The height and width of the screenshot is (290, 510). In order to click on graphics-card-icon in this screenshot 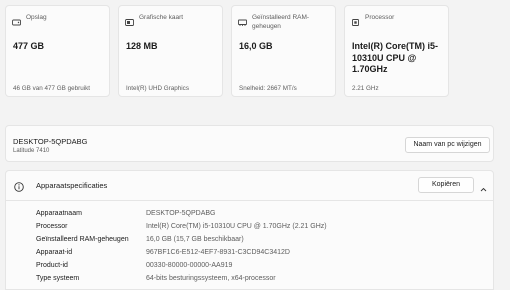, I will do `click(129, 20)`.